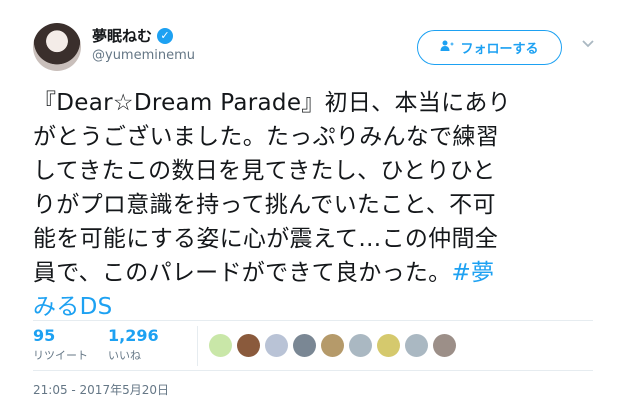 Image resolution: width=624 pixels, height=406 pixels. What do you see at coordinates (447, 48) in the screenshot?
I see `person-add-icon` at bounding box center [447, 48].